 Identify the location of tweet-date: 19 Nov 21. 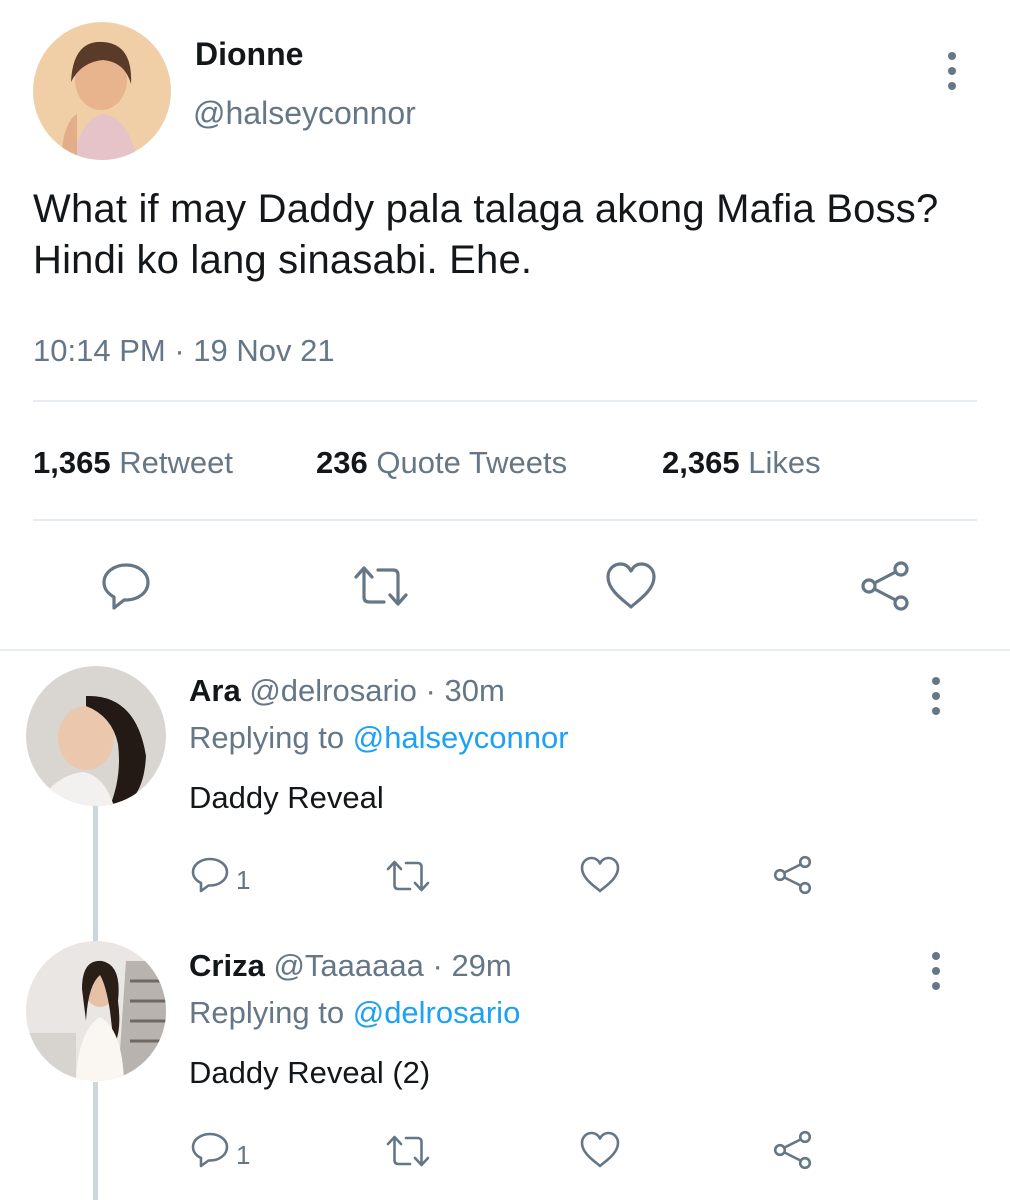
(264, 350).